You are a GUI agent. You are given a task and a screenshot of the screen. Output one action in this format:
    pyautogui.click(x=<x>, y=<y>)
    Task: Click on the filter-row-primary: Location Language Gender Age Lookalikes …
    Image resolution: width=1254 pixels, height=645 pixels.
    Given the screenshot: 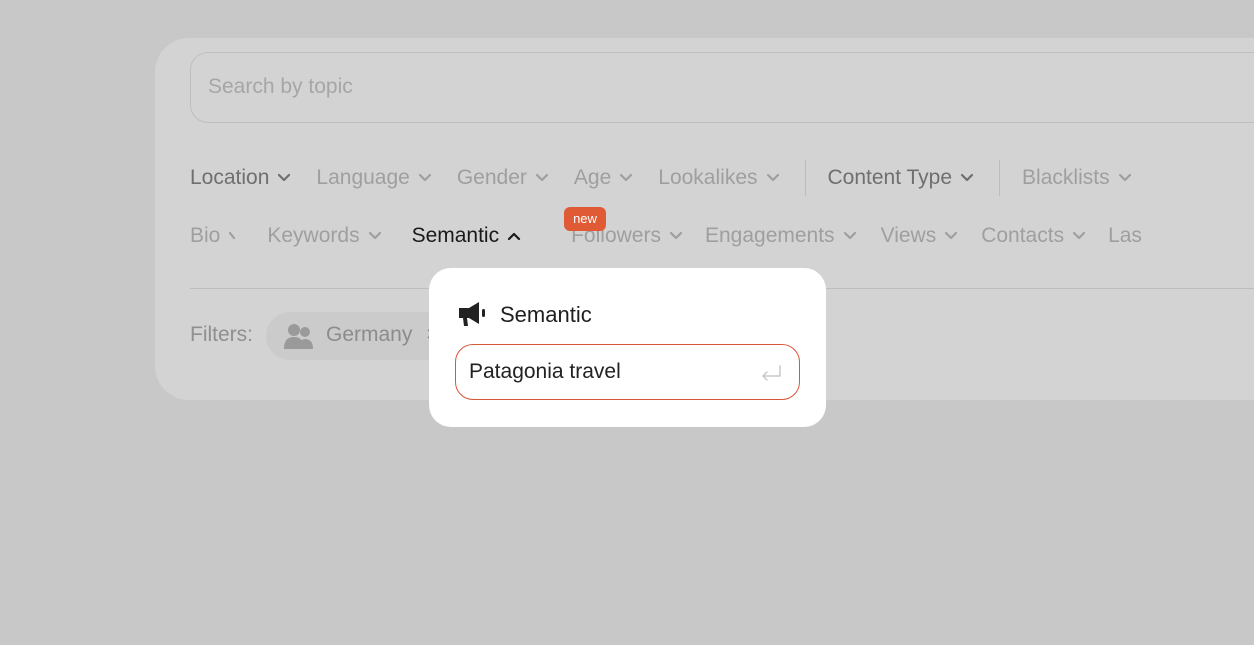 What is the action you would take?
    pyautogui.click(x=661, y=178)
    